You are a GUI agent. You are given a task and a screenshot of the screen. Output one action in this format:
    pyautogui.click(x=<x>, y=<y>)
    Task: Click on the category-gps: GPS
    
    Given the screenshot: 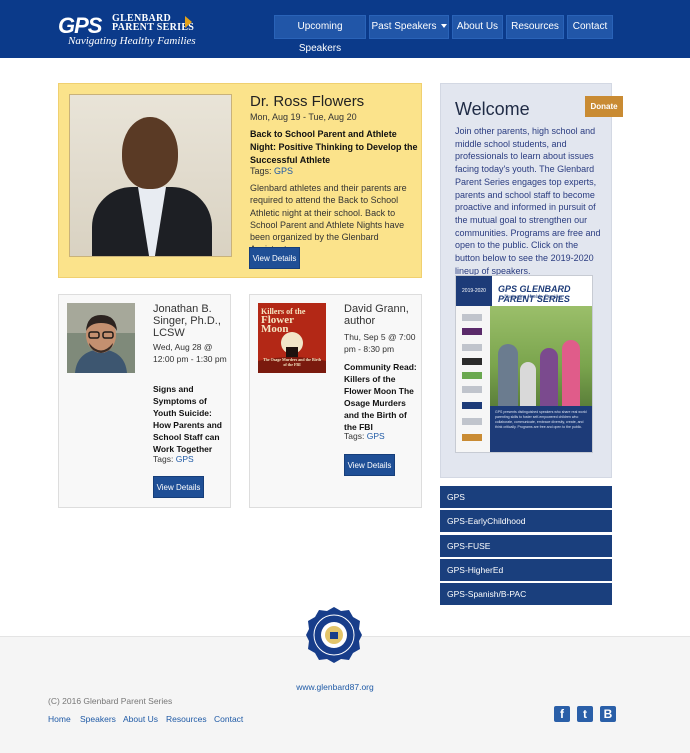 What is the action you would take?
    pyautogui.click(x=526, y=497)
    